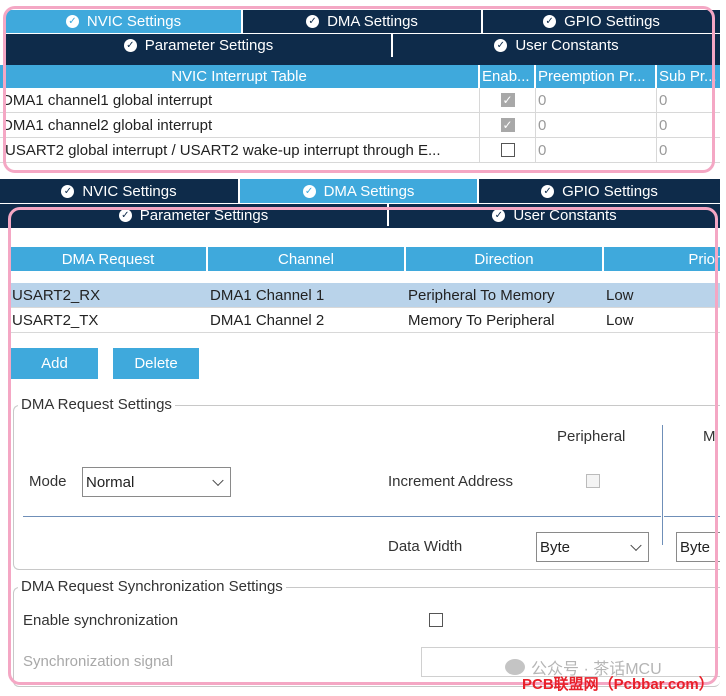  Describe the element at coordinates (662, 485) in the screenshot. I see `column-divider` at that location.